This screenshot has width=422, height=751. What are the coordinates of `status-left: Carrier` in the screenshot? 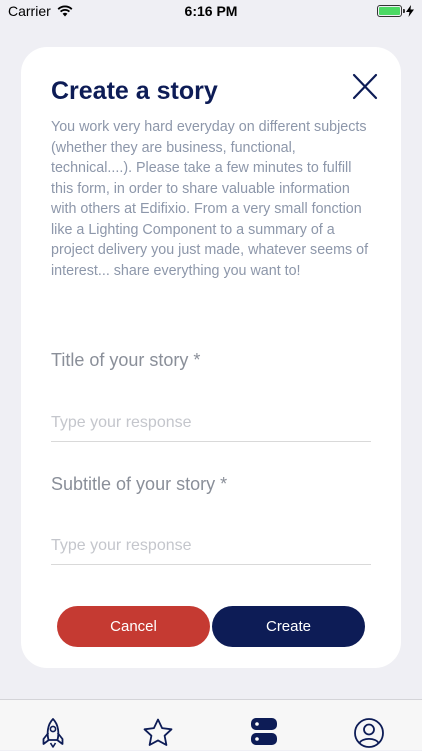 It's located at (40, 11).